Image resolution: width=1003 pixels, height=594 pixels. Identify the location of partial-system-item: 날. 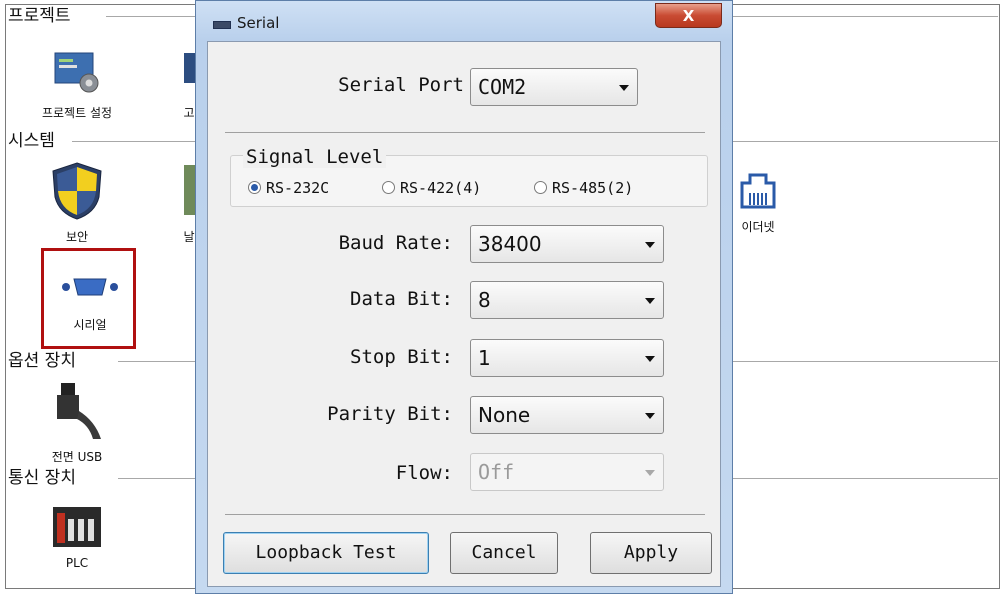
(189, 203).